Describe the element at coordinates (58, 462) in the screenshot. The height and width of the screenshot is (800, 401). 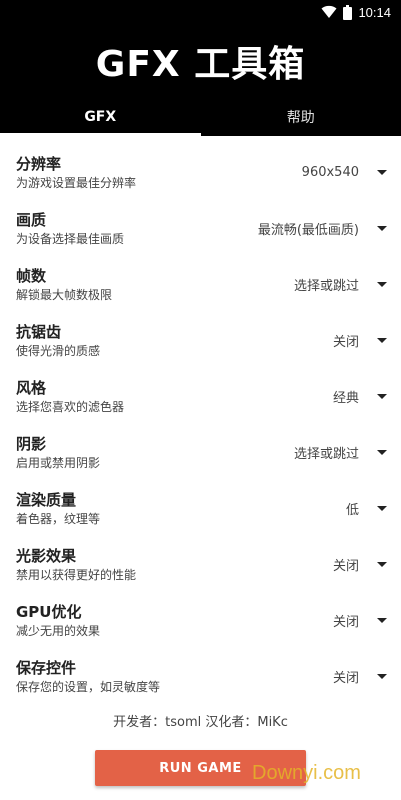
I see `setting-subtitle: 启用或禁用阴影` at that location.